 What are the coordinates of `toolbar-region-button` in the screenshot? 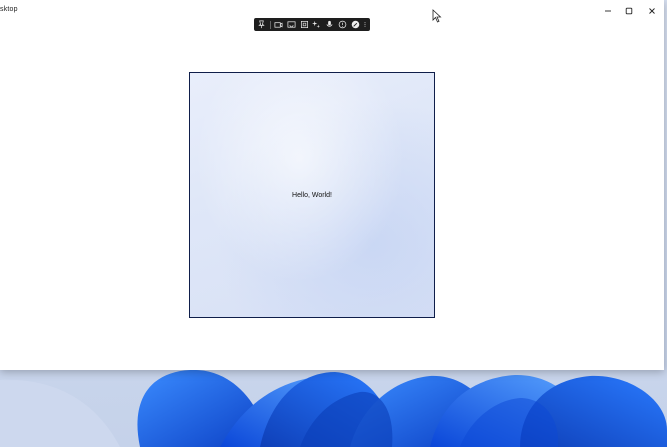 It's located at (304, 24).